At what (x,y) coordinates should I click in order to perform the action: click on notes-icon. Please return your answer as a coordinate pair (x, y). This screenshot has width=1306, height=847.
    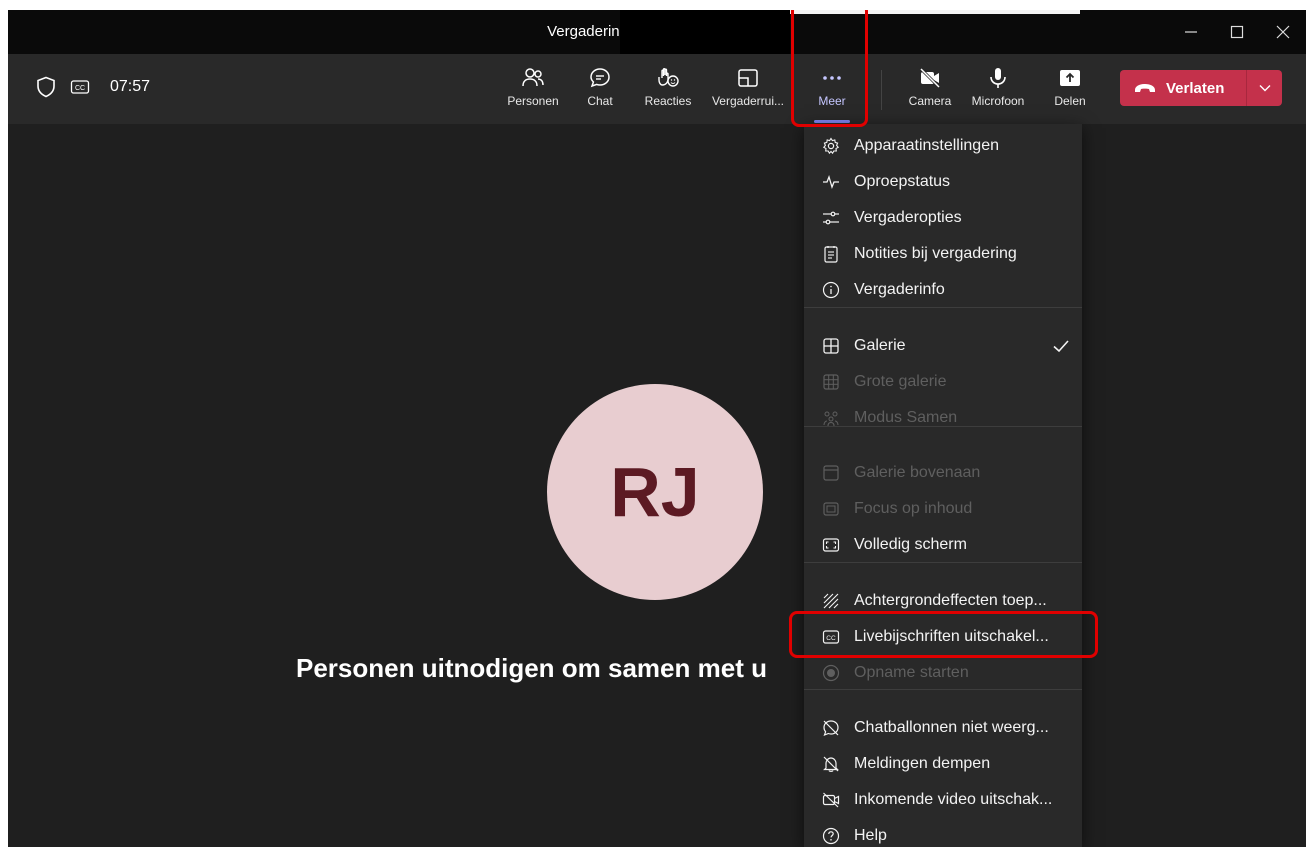
    Looking at the image, I should click on (831, 254).